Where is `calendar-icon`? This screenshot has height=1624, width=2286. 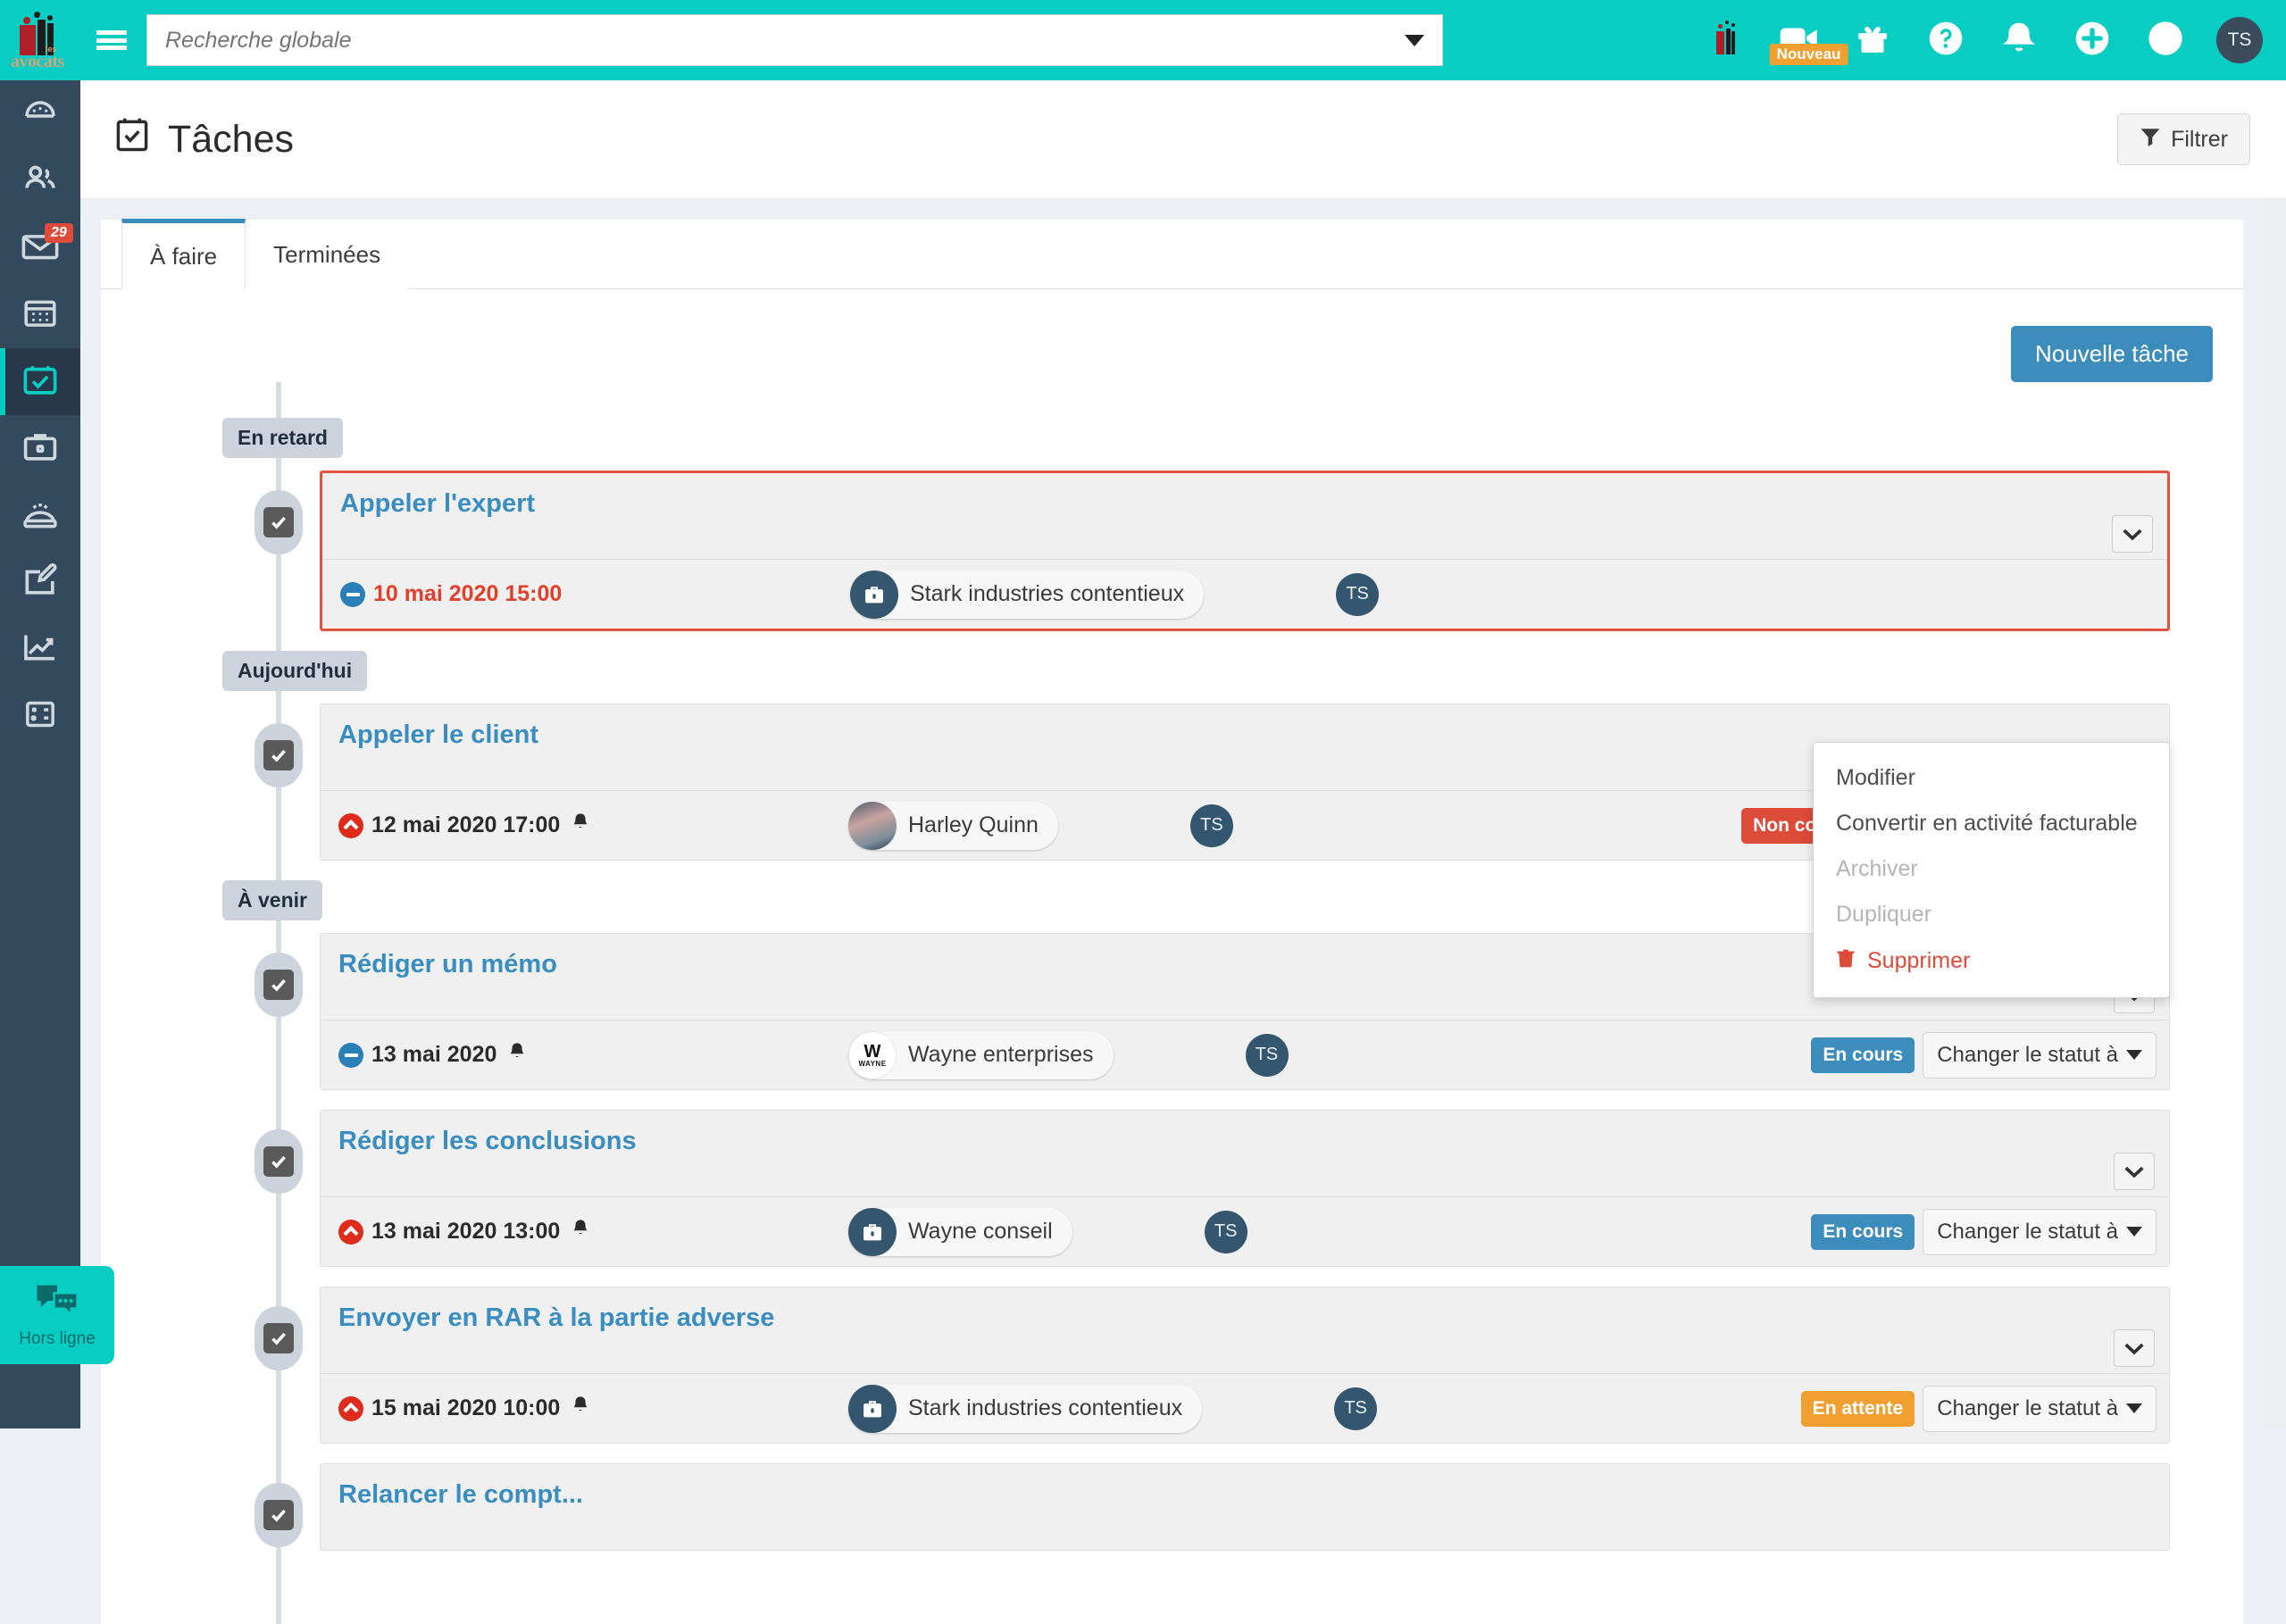 calendar-icon is located at coordinates (40, 315).